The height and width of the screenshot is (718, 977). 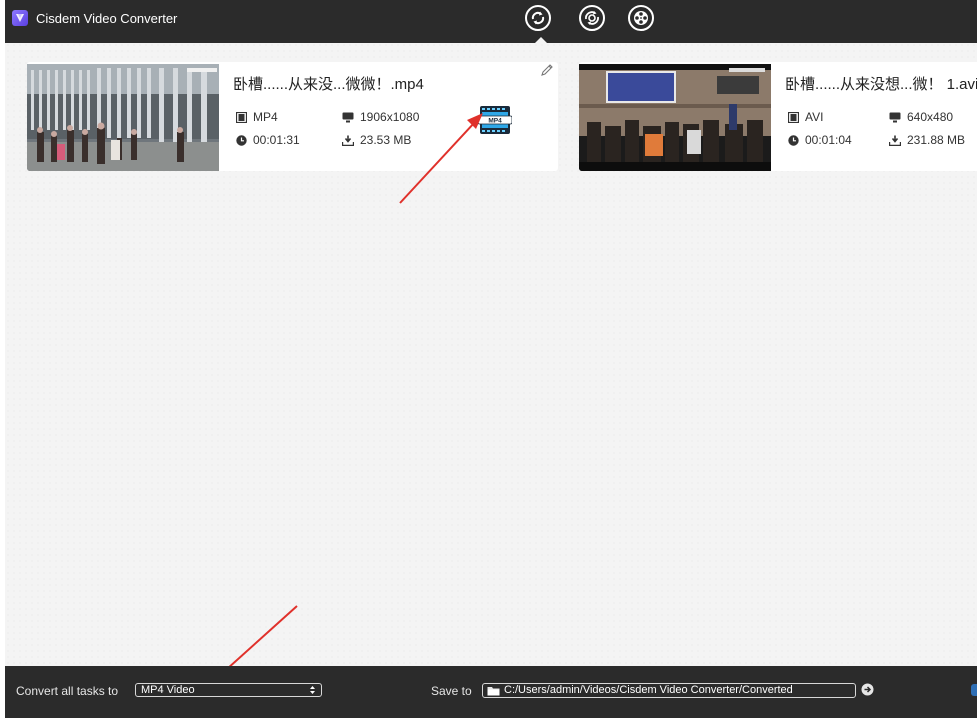 What do you see at coordinates (168, 690) in the screenshot?
I see `selected-format: MP4 Video` at bounding box center [168, 690].